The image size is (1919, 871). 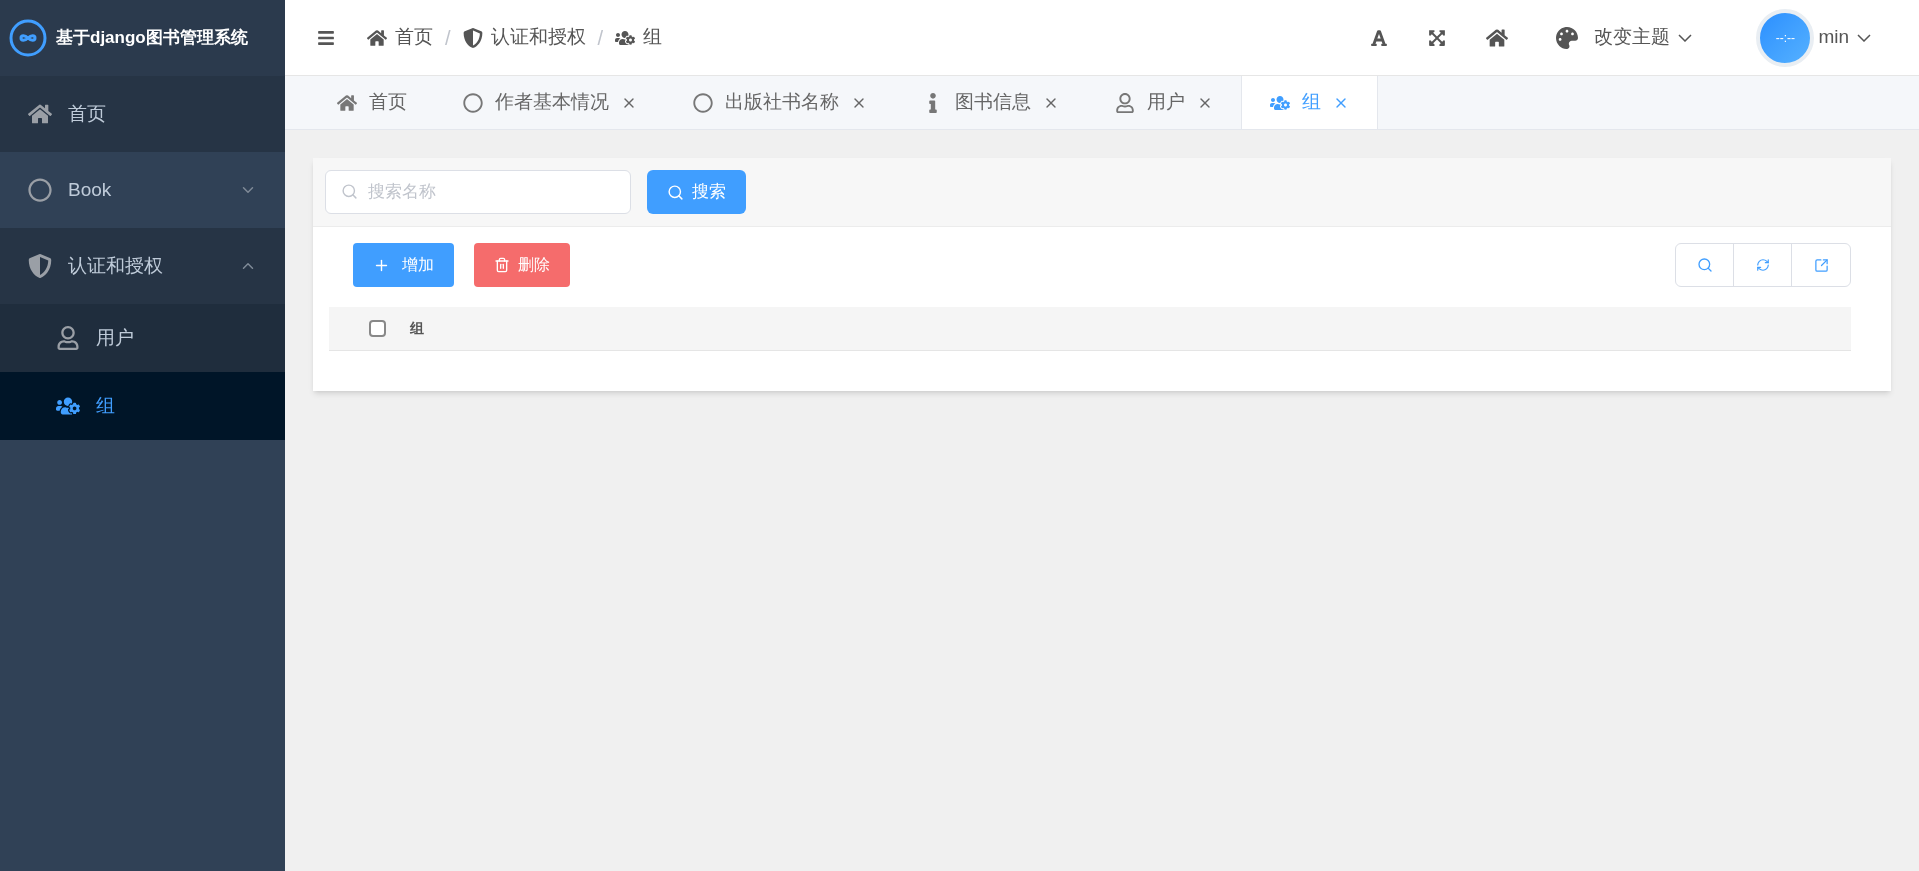 I want to click on user-dropdown: min, so click(x=1844, y=37).